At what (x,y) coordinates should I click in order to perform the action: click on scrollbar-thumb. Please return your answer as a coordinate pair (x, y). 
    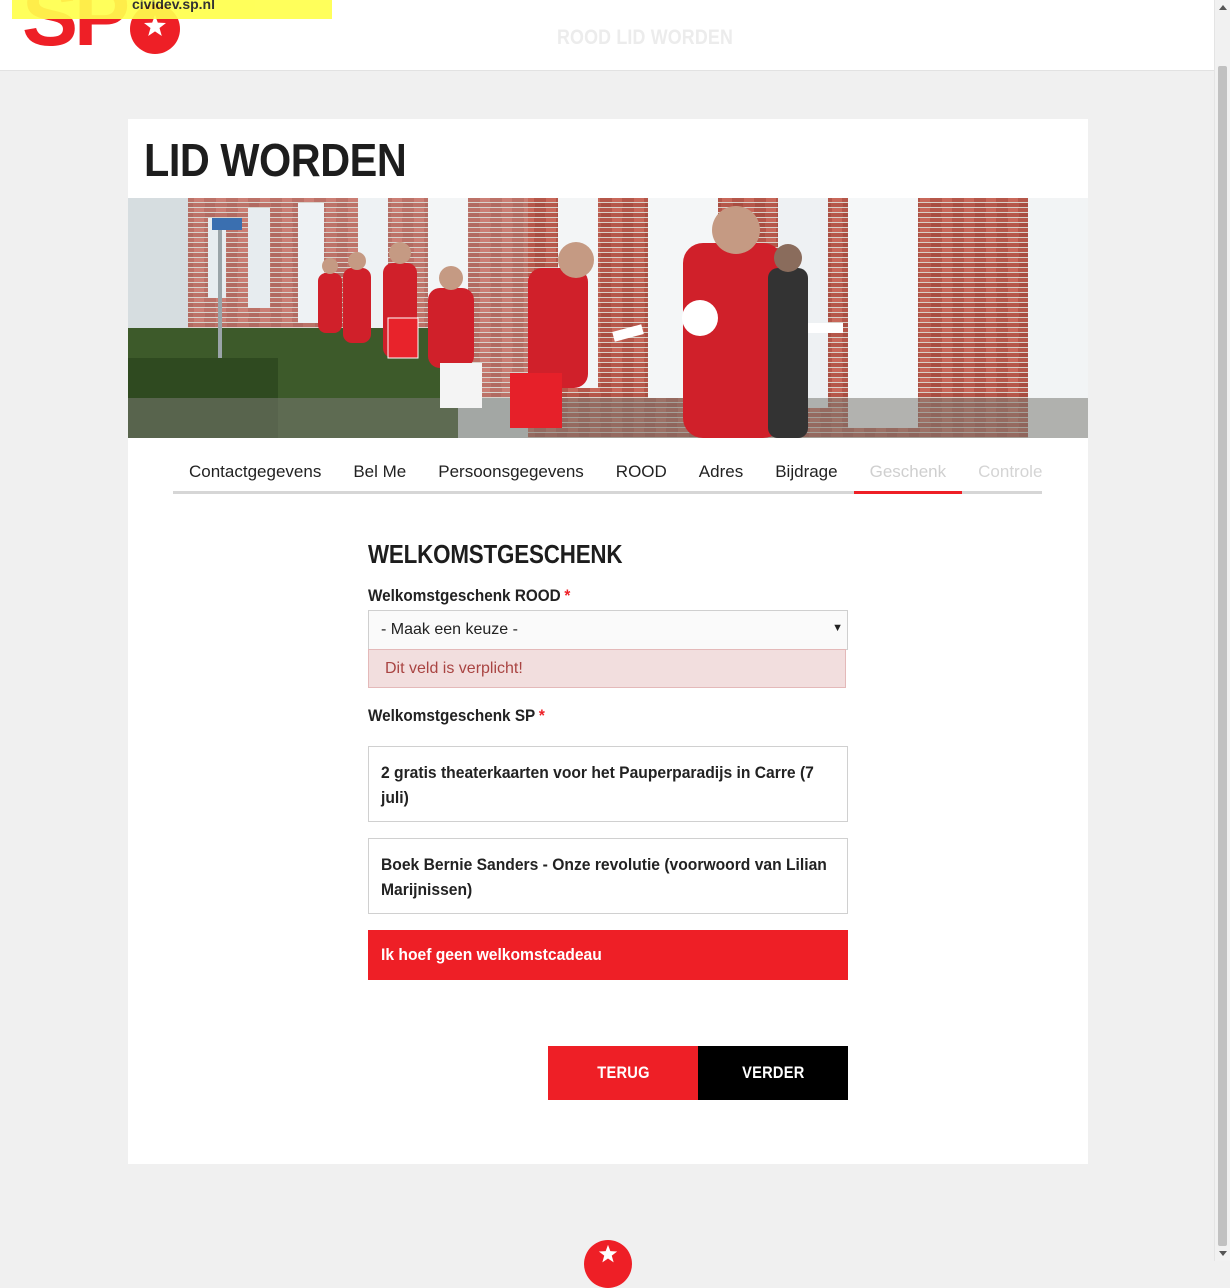
    Looking at the image, I should click on (1222, 656).